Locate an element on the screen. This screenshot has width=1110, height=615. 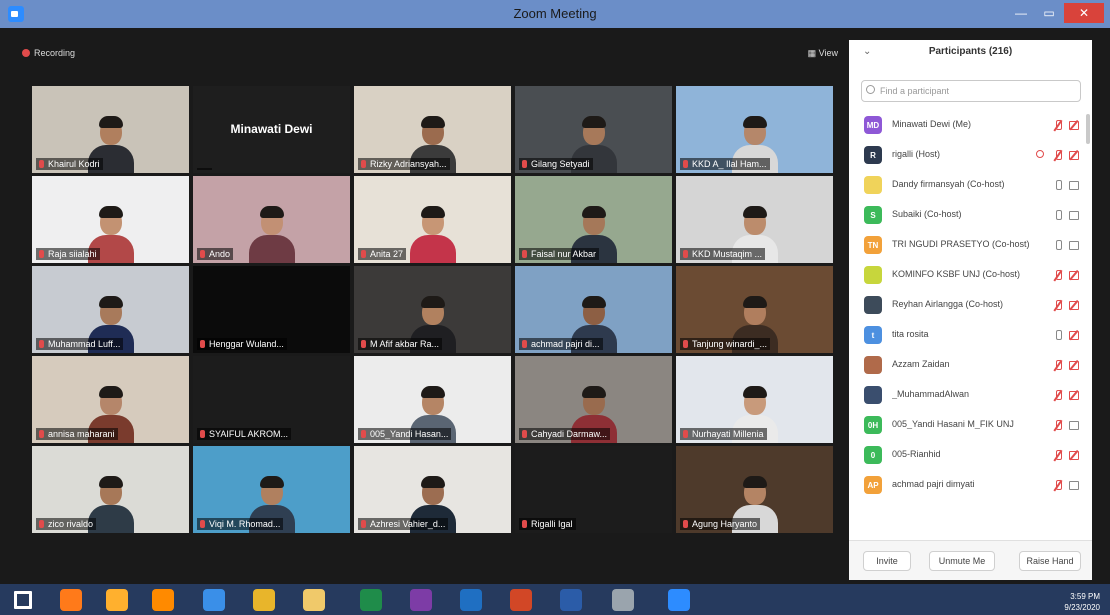
participant-list-scrollbar is located at coordinates (1088, 129).